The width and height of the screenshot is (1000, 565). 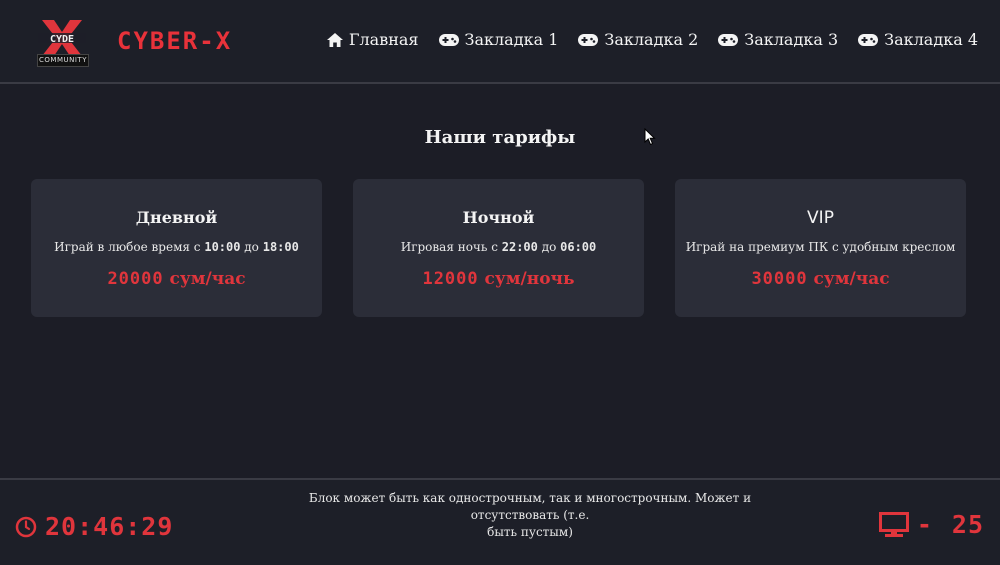 What do you see at coordinates (893, 524) in the screenshot?
I see `monitor-icon` at bounding box center [893, 524].